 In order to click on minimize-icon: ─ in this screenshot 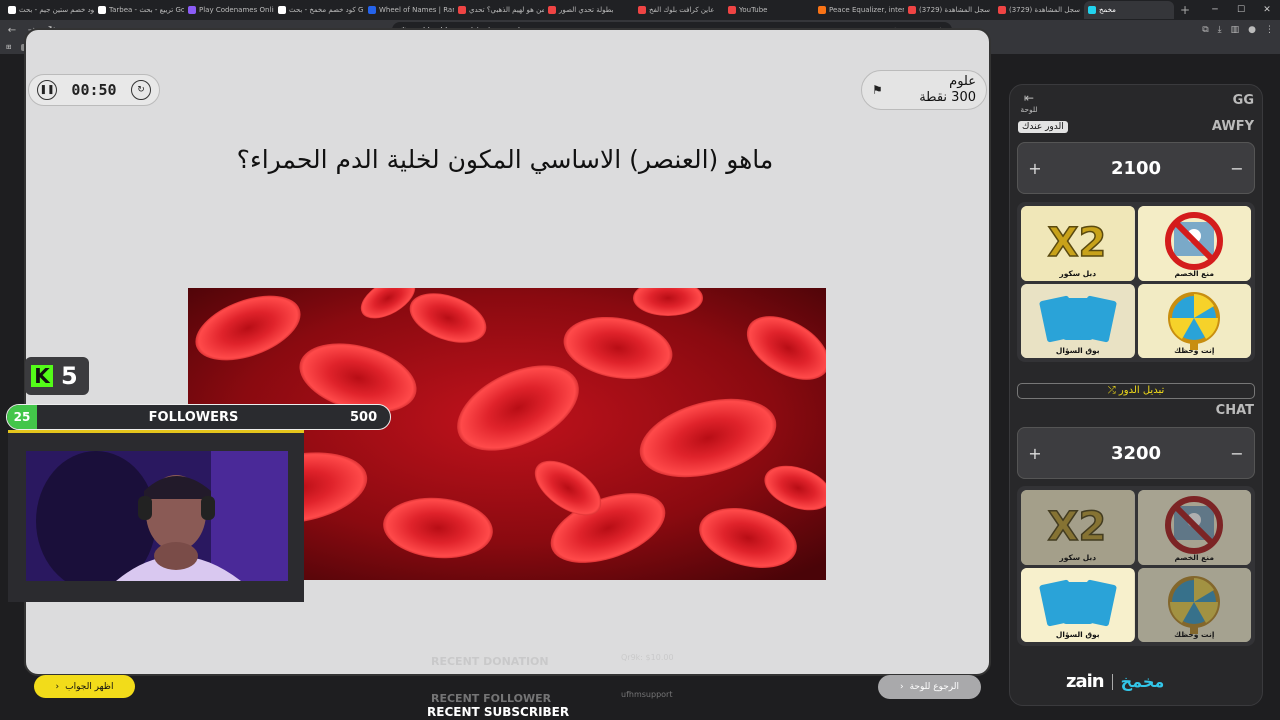, I will do `click(1215, 10)`.